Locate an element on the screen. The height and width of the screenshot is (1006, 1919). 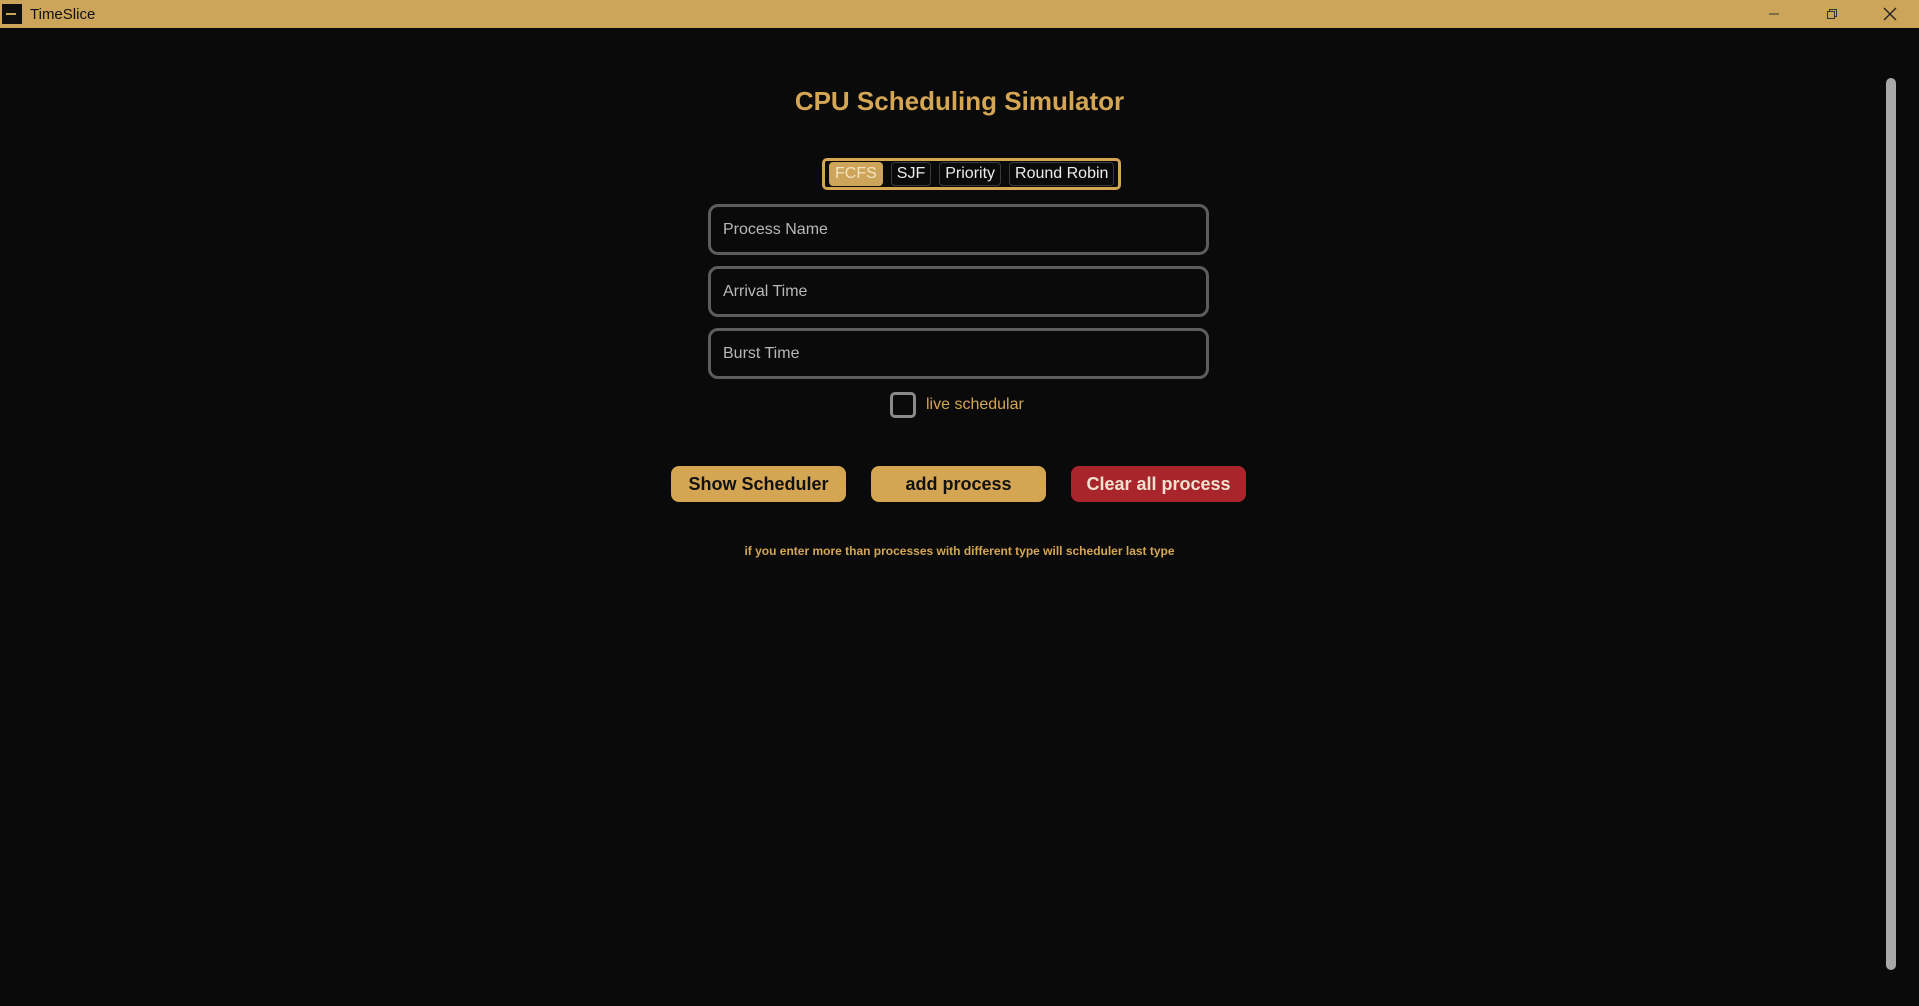
title-bar: TimeSlice is located at coordinates (959, 14).